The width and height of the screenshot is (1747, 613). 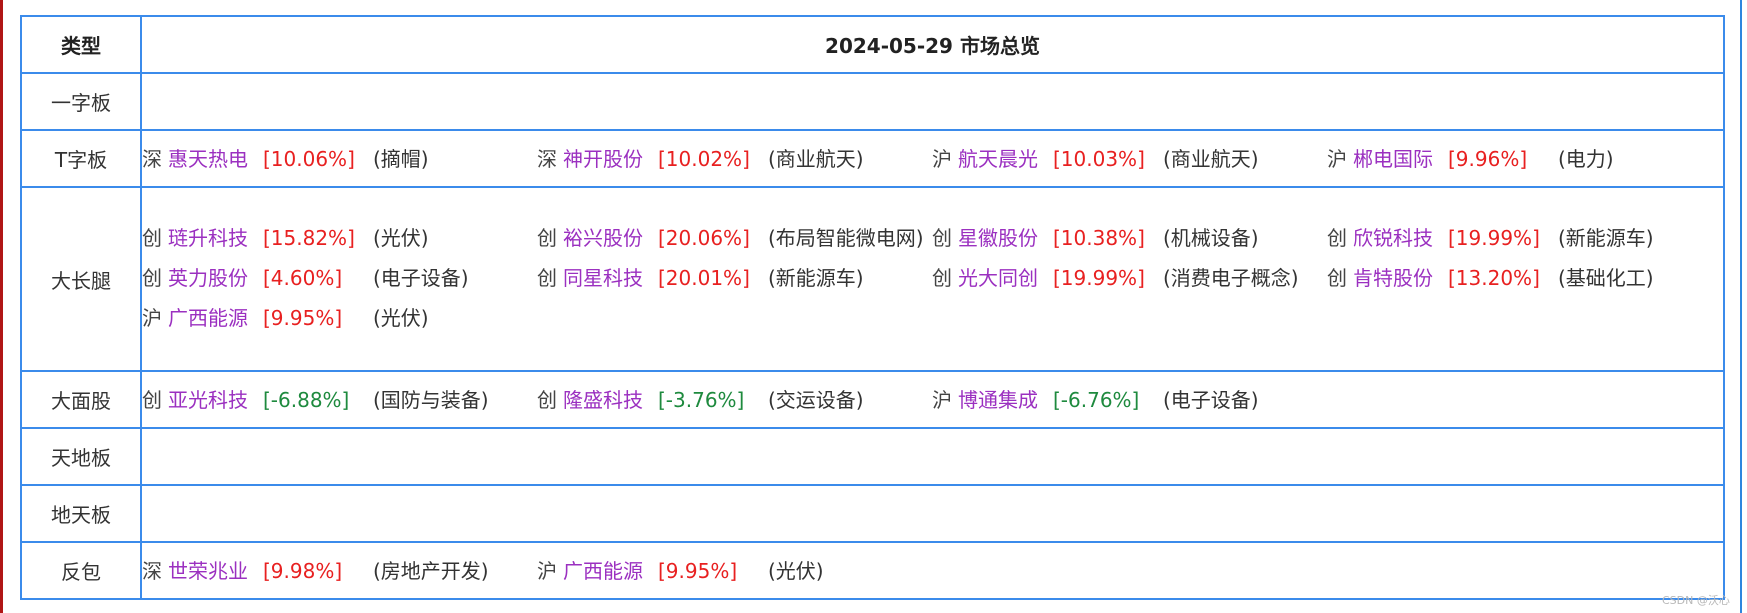 What do you see at coordinates (215, 571) in the screenshot?
I see `stock-name-link: 世荣兆业` at bounding box center [215, 571].